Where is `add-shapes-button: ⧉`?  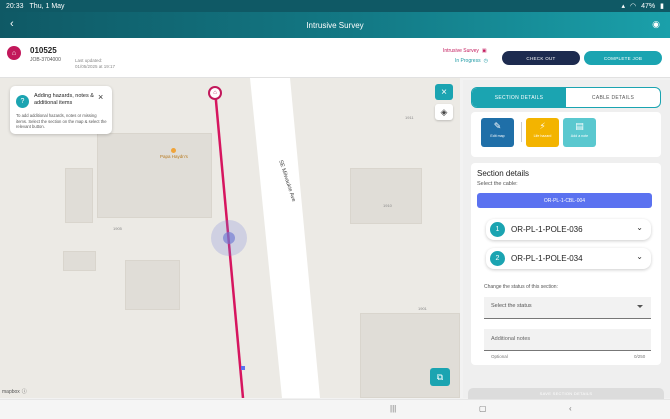
add-shapes-button: ⧉ is located at coordinates (440, 377).